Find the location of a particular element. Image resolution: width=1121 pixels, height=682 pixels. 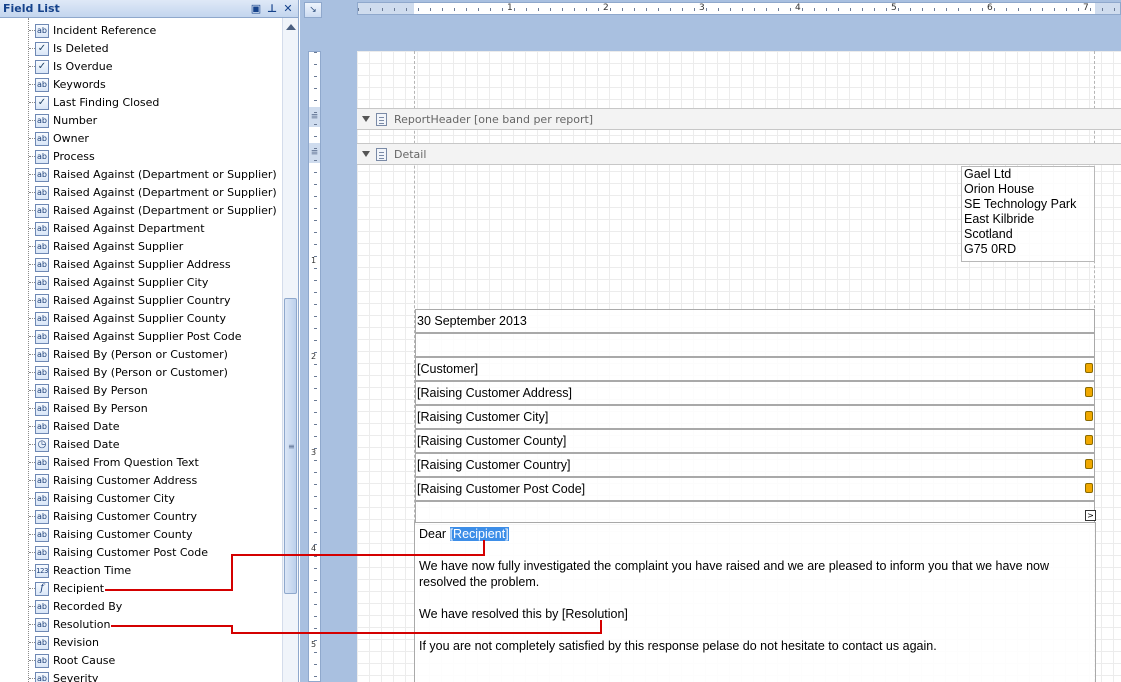

blank-label is located at coordinates (755, 345).